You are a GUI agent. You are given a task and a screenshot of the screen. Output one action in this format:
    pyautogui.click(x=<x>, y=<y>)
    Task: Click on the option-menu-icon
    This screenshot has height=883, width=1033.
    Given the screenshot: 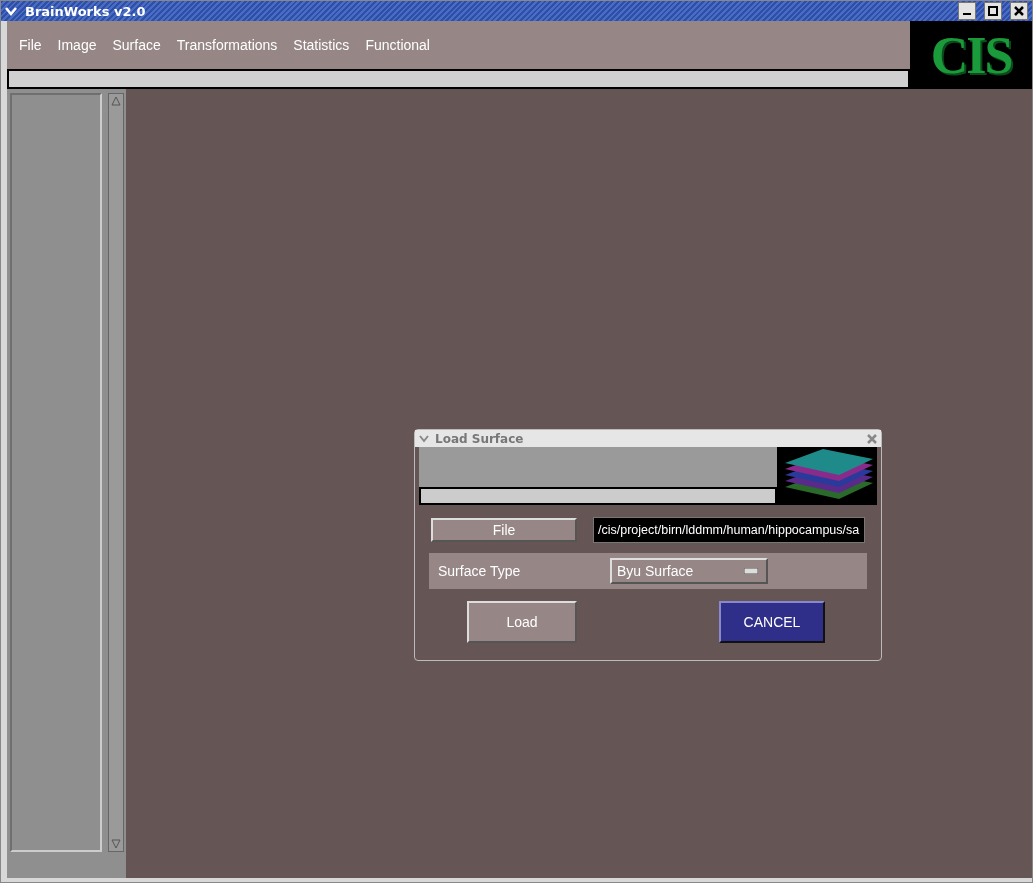 What is the action you would take?
    pyautogui.click(x=751, y=571)
    